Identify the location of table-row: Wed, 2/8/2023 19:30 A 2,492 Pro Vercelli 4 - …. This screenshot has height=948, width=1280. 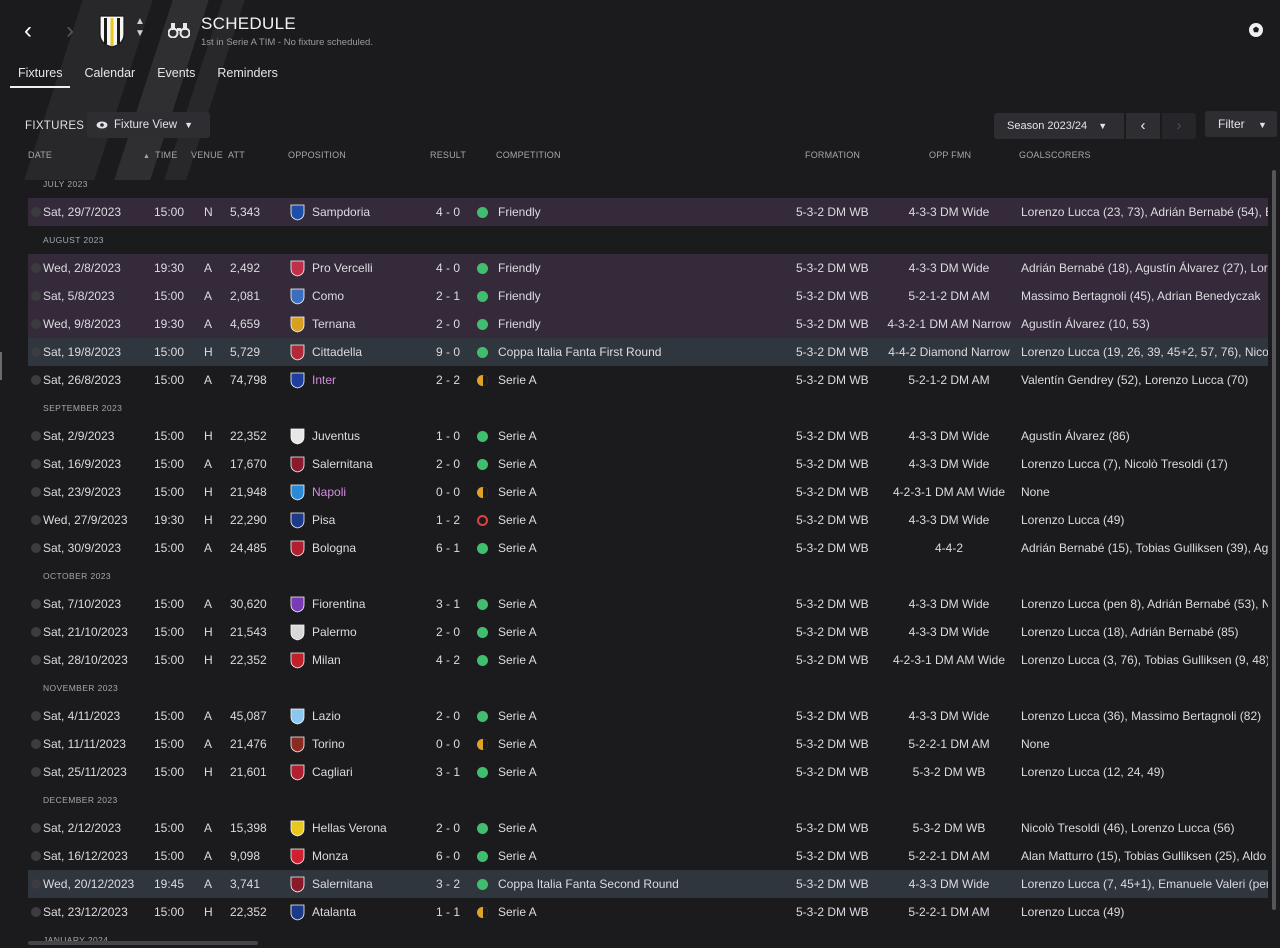
(648, 268).